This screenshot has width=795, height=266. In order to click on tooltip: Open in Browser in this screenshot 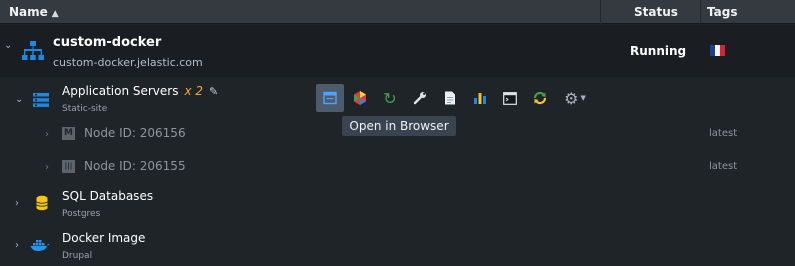, I will do `click(399, 126)`.